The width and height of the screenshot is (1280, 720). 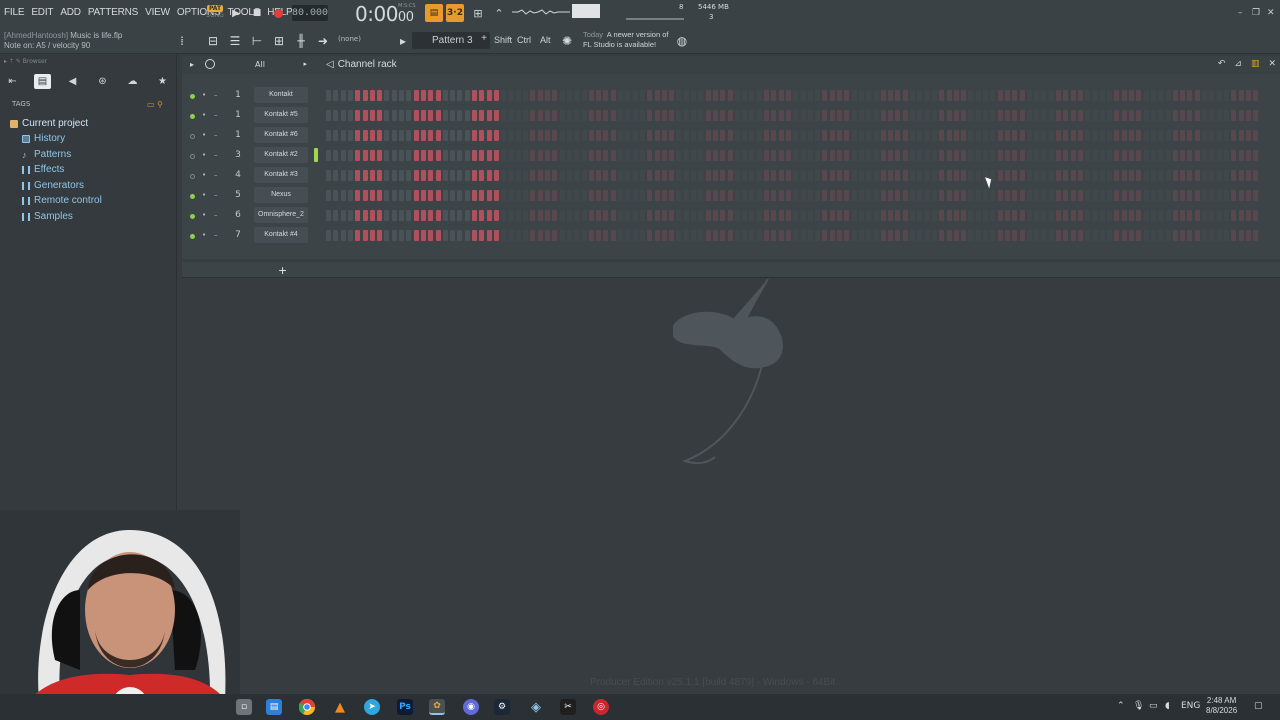 I want to click on playlist-icon: ⊟, so click(x=213, y=41).